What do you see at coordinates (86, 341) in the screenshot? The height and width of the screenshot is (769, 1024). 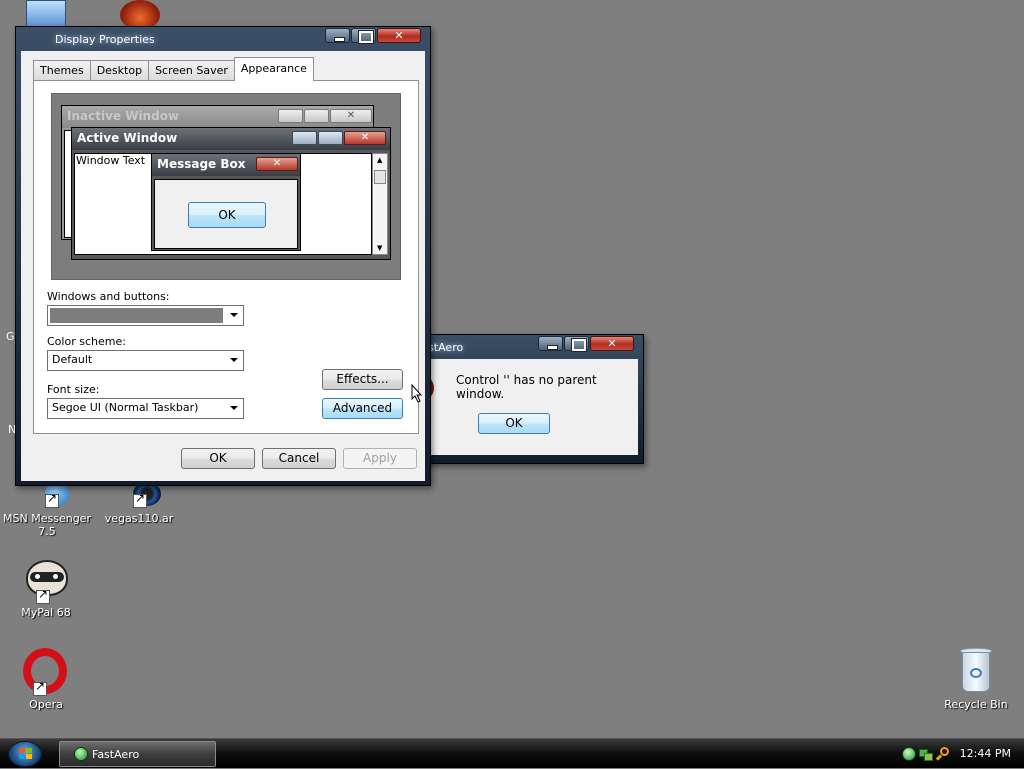 I see `color-scheme-label: Color scheme:` at bounding box center [86, 341].